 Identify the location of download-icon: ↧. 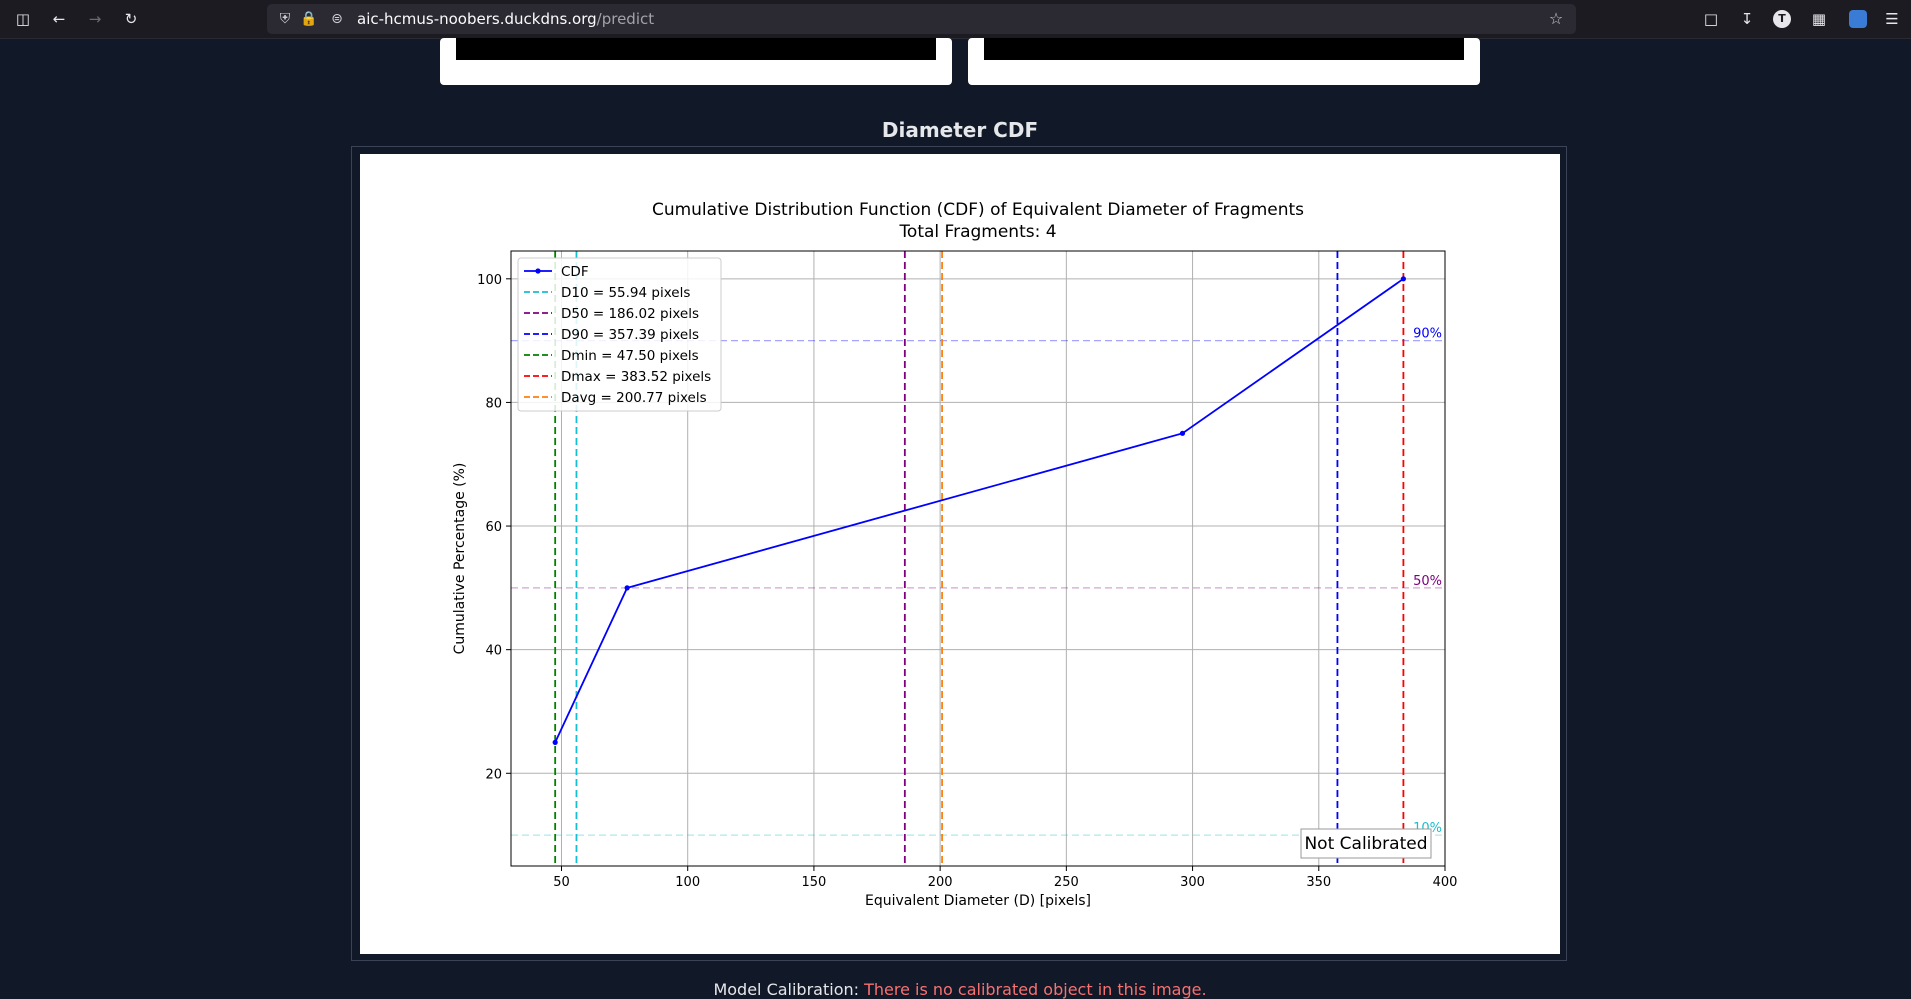
(1747, 19).